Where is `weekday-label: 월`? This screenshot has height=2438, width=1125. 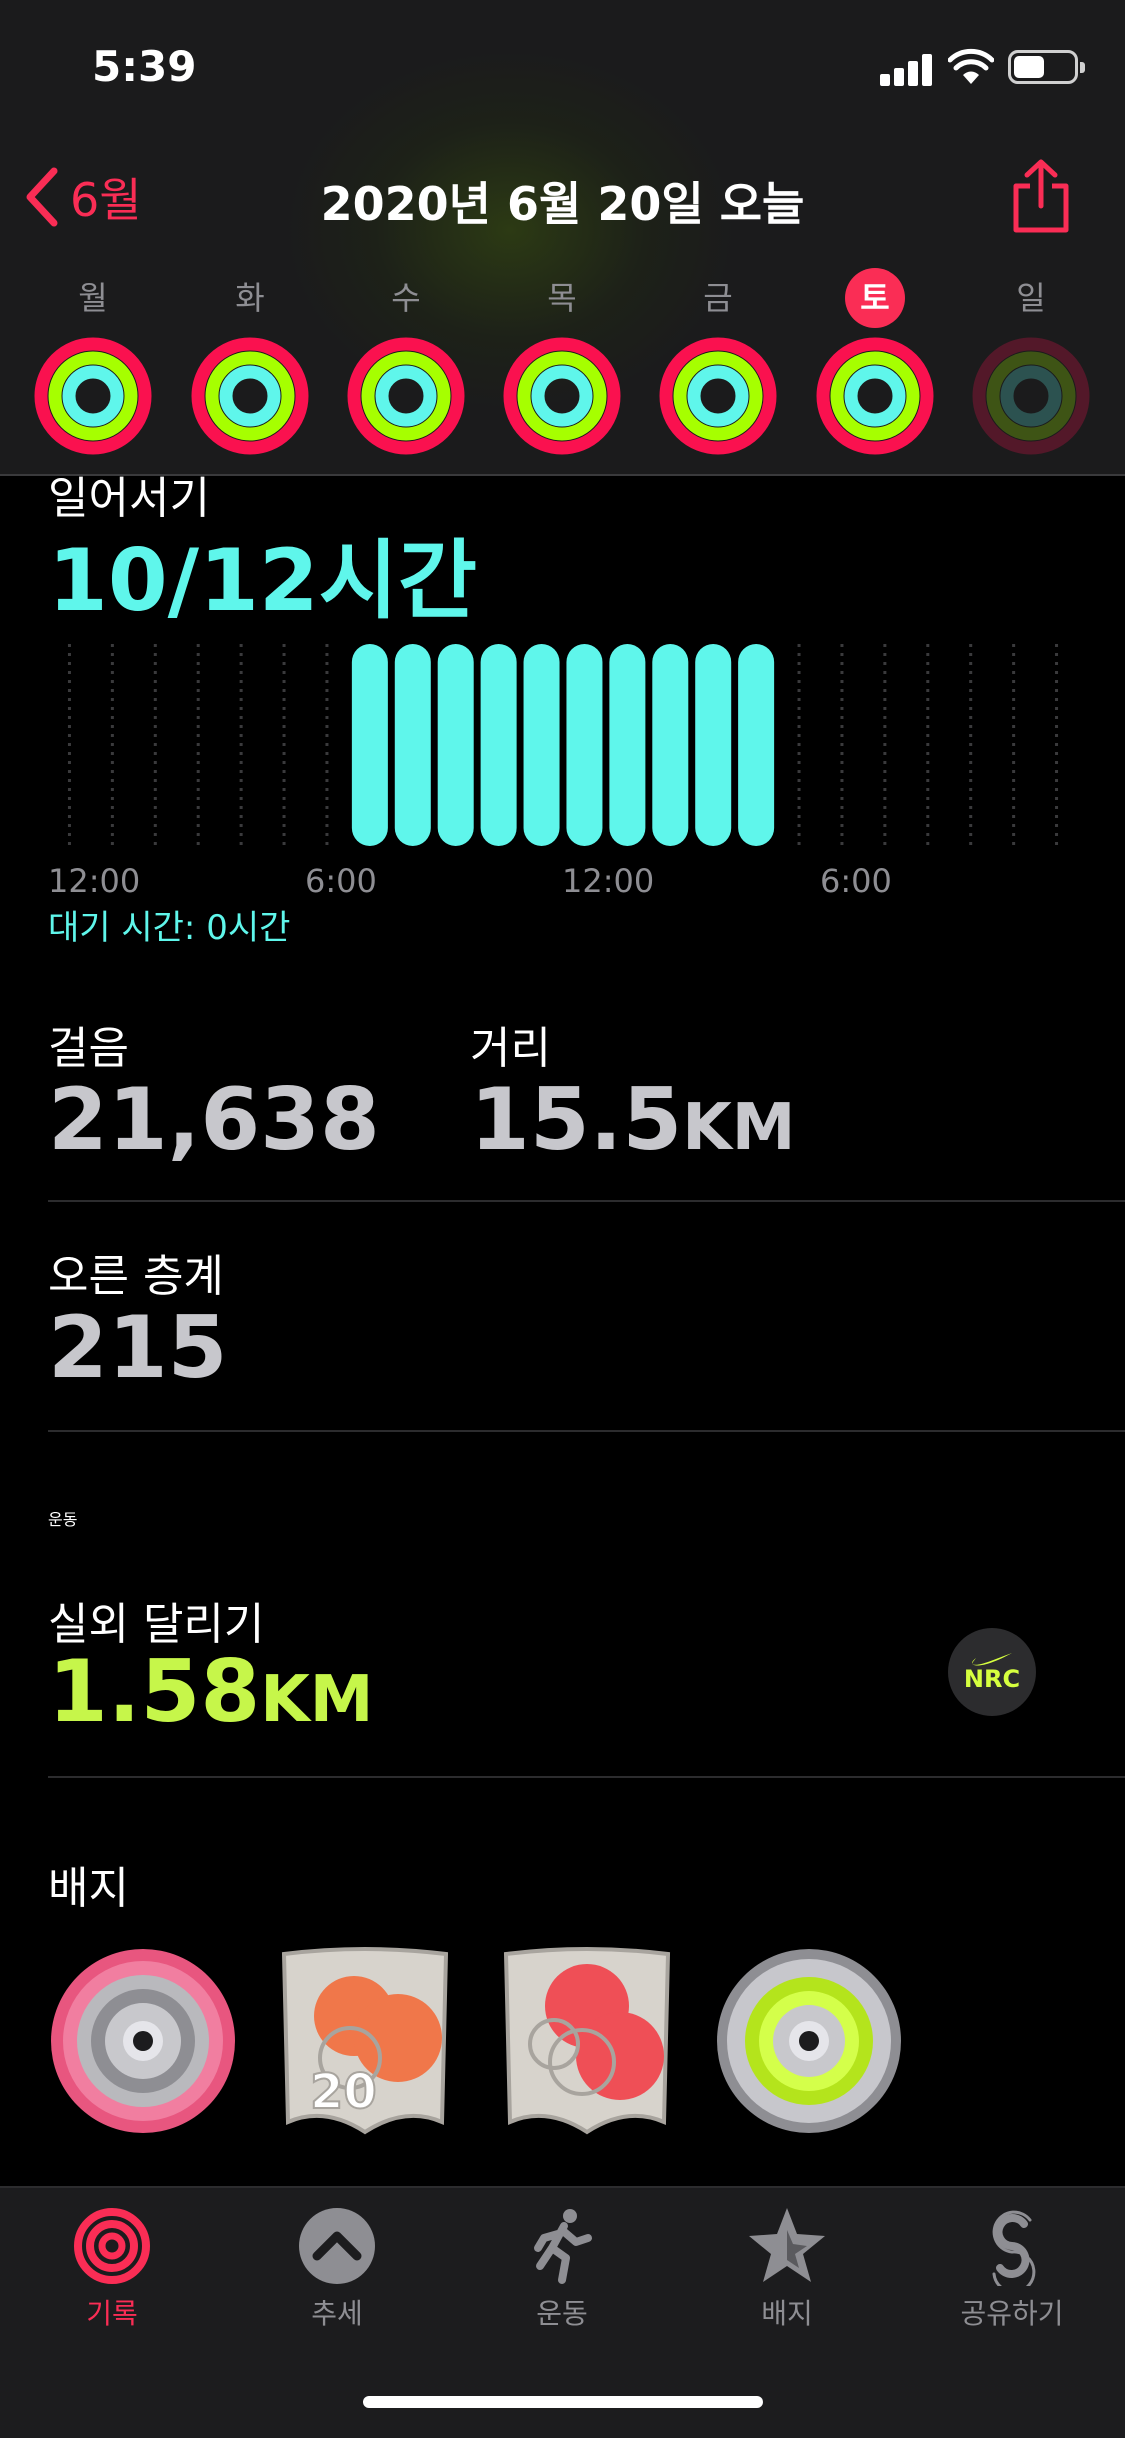
weekday-label: 월 is located at coordinates (93, 298).